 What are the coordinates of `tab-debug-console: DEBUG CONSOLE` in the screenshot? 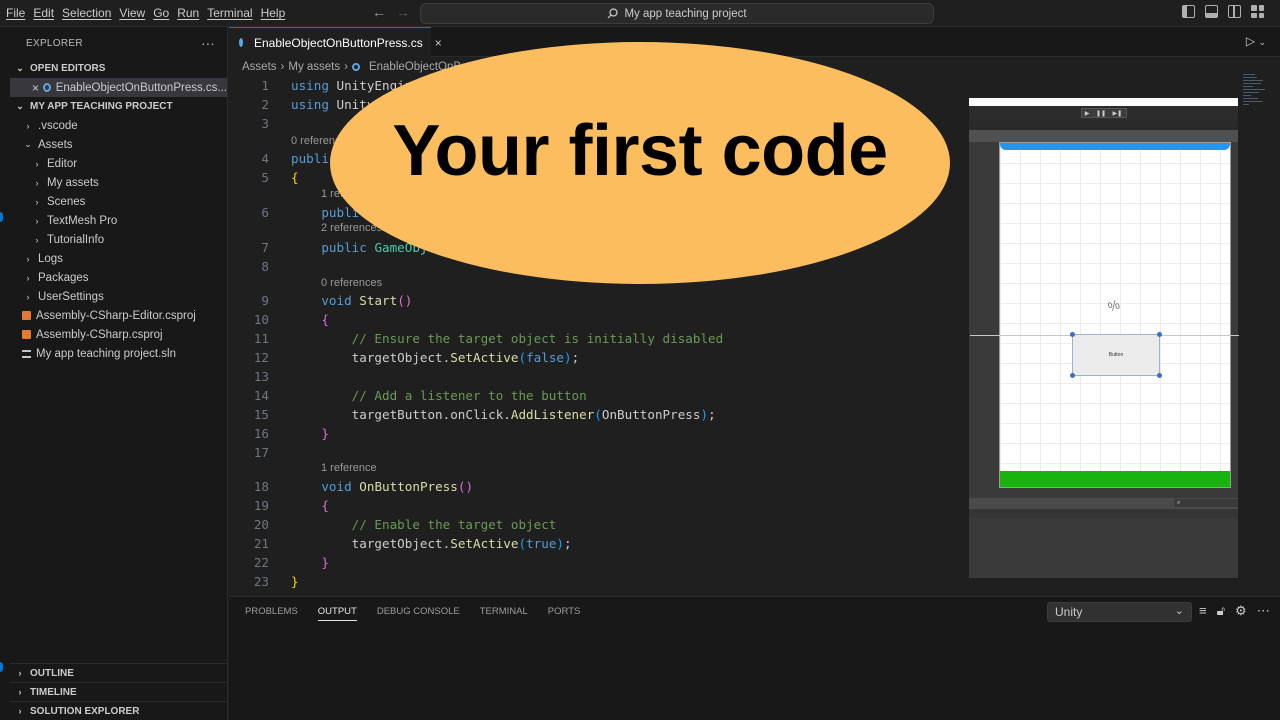 It's located at (418, 613).